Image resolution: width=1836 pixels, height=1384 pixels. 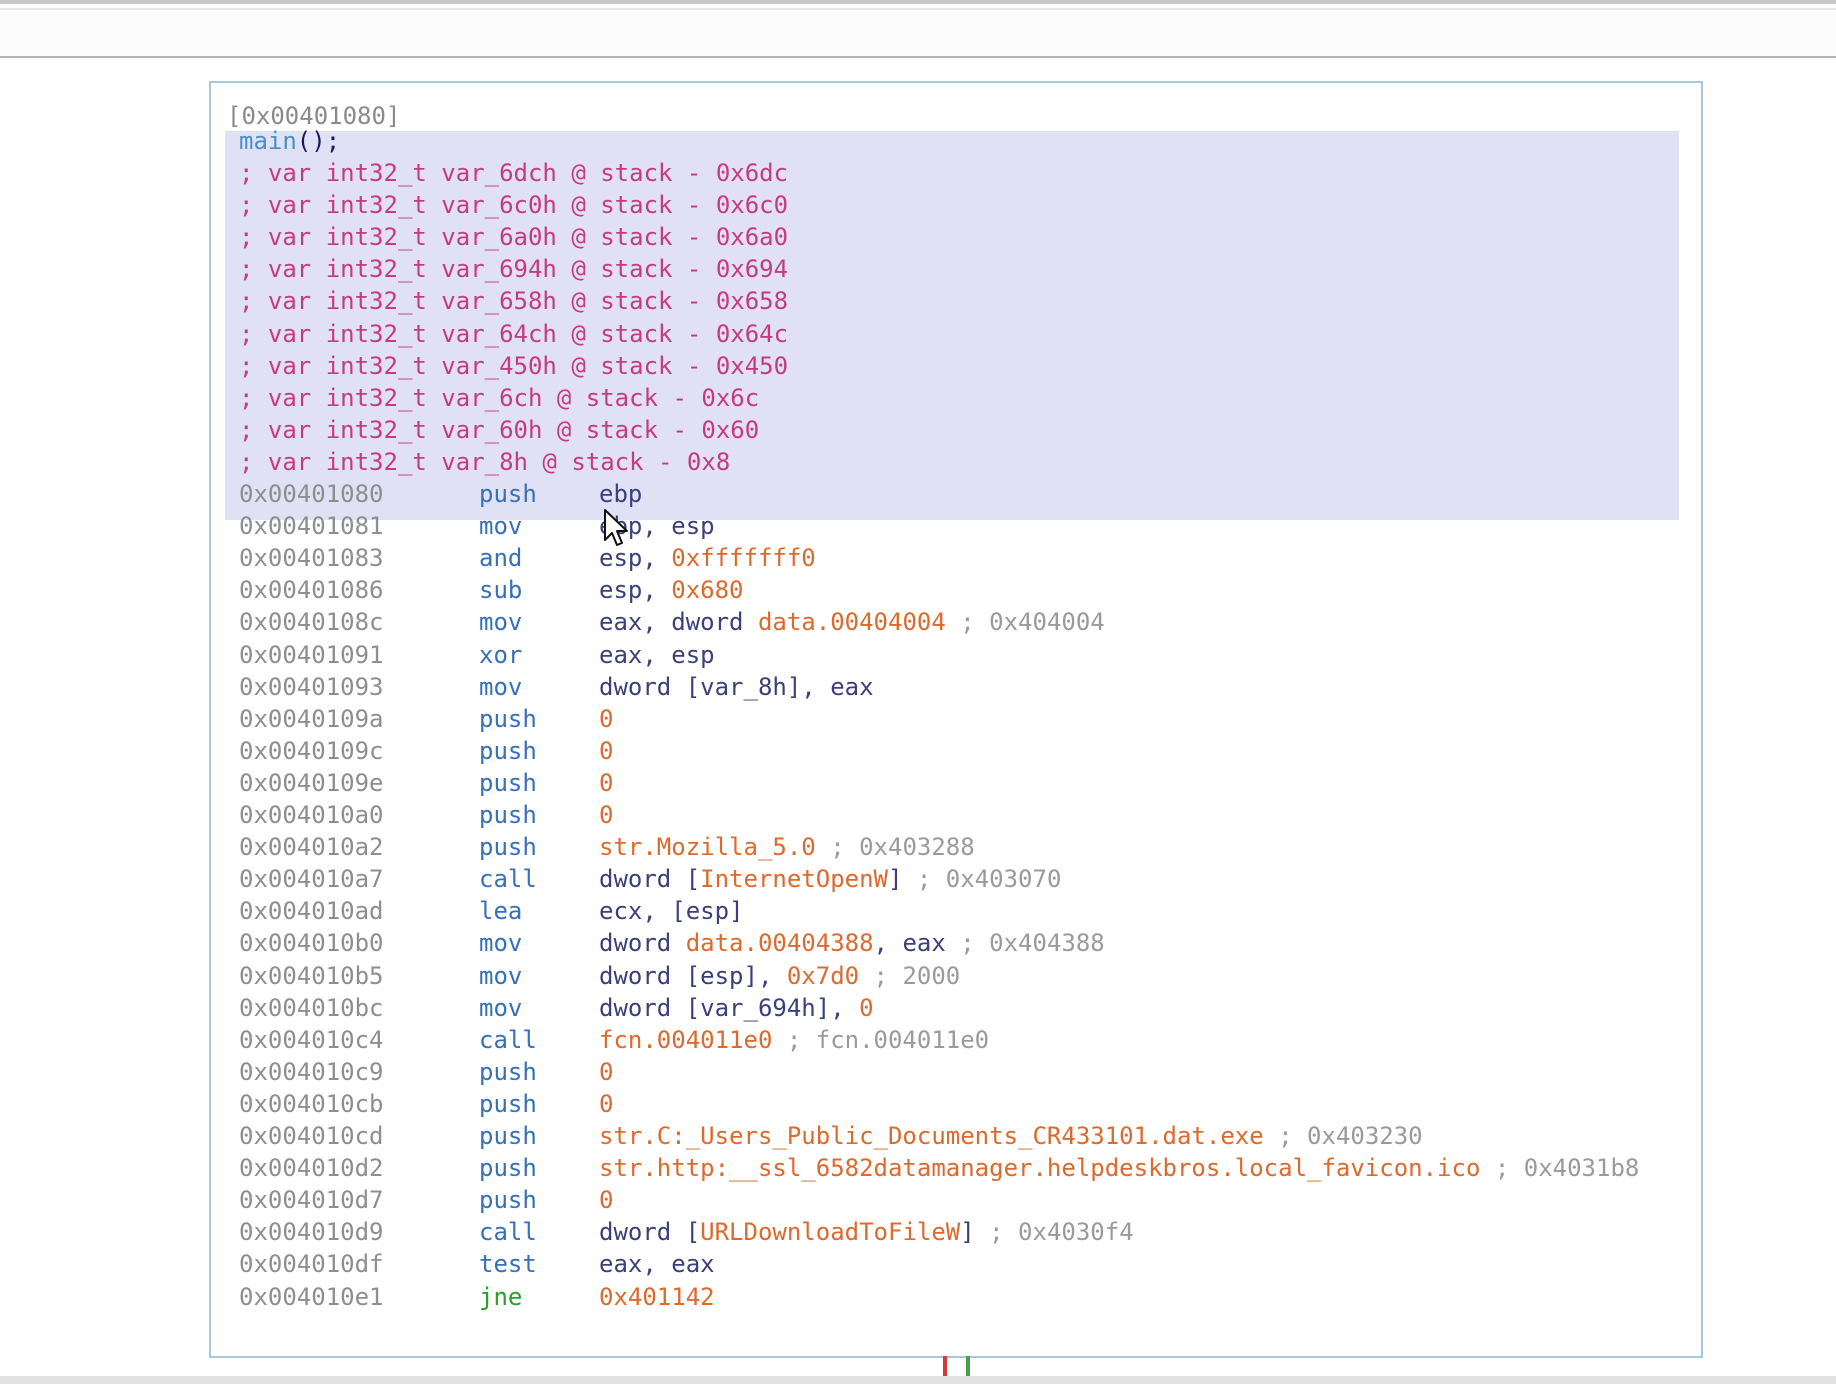 What do you see at coordinates (359, 1168) in the screenshot?
I see `instruction-address: 0x004010d2` at bounding box center [359, 1168].